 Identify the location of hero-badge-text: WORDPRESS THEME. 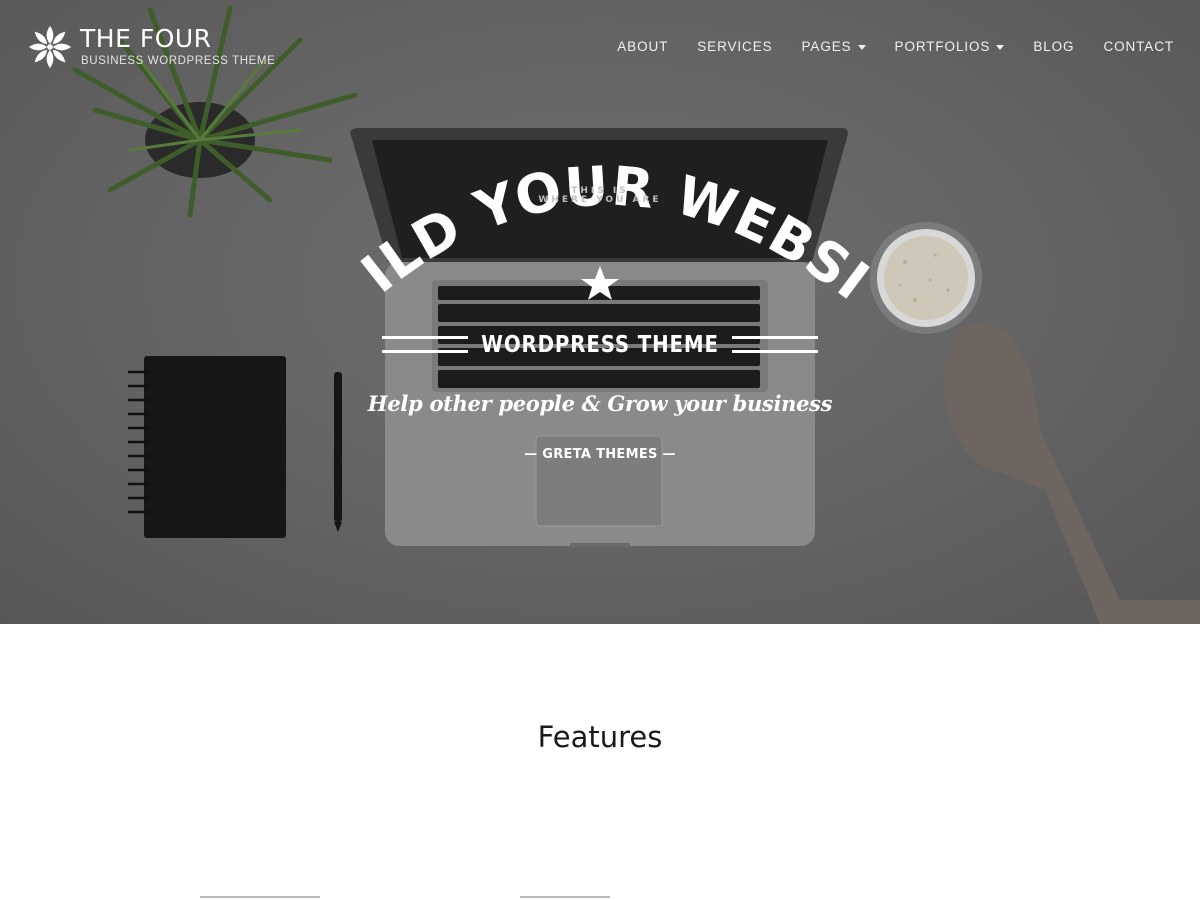
(600, 345).